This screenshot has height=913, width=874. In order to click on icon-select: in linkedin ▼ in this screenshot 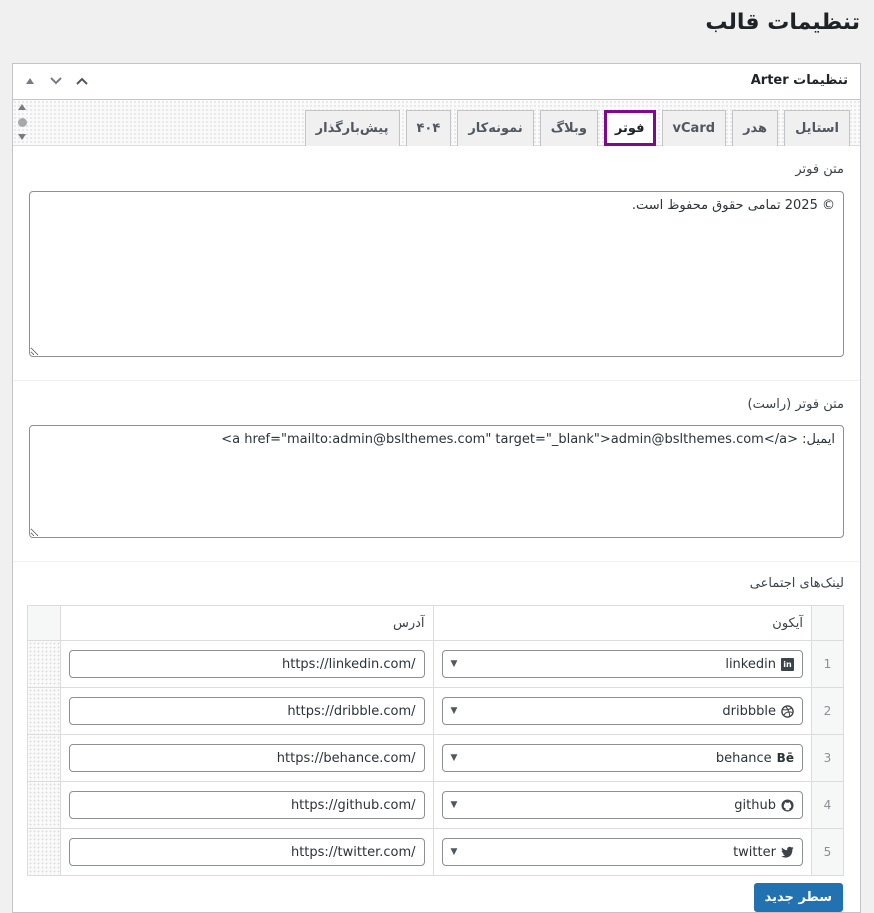, I will do `click(622, 664)`.